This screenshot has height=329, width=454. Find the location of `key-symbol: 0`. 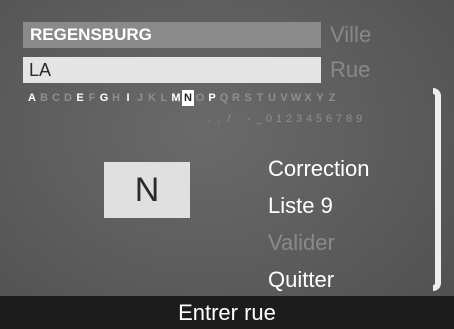

key-symbol: 0 is located at coordinates (269, 119).